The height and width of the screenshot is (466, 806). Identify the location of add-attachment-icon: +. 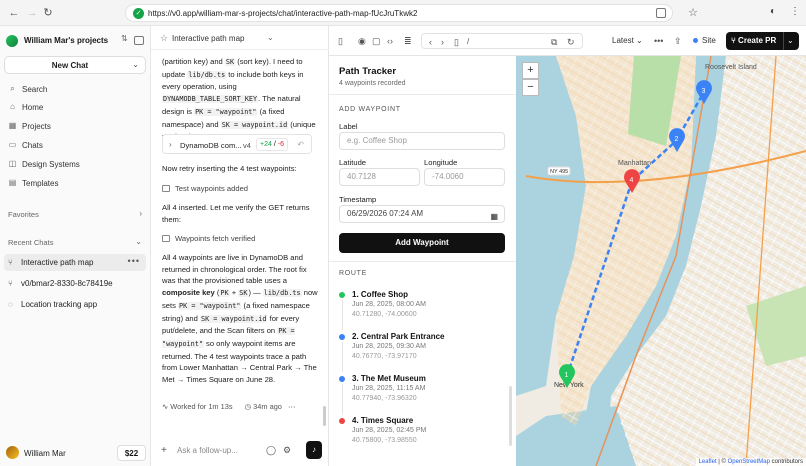
(164, 450).